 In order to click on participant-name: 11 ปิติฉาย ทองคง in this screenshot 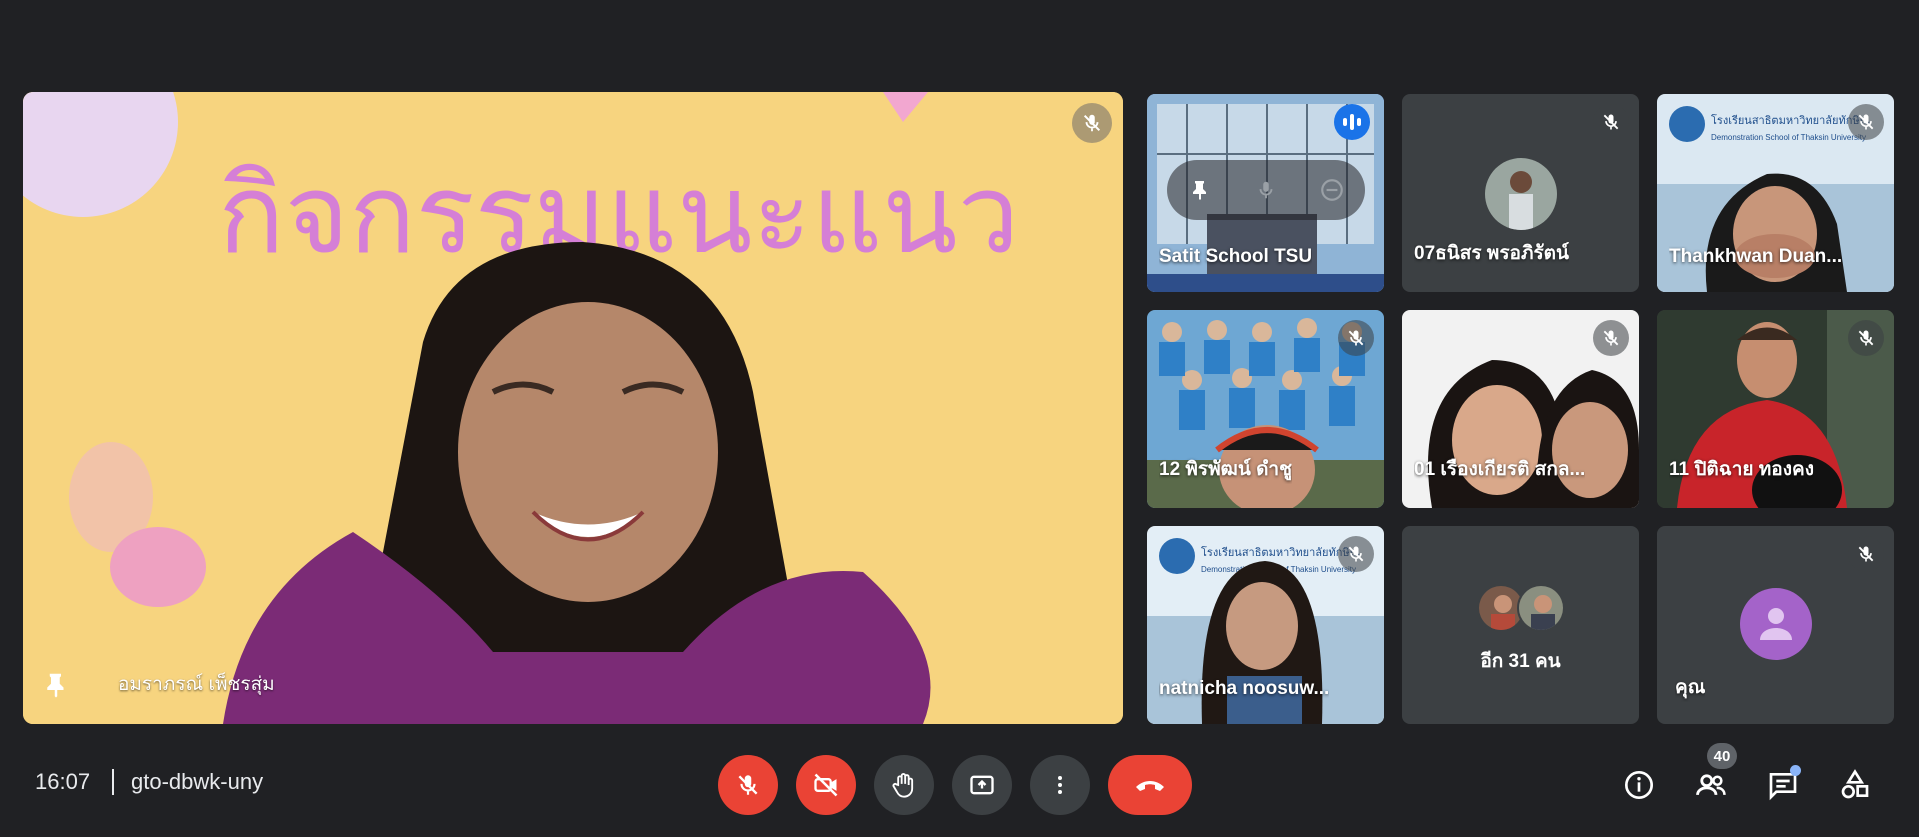, I will do `click(1741, 469)`.